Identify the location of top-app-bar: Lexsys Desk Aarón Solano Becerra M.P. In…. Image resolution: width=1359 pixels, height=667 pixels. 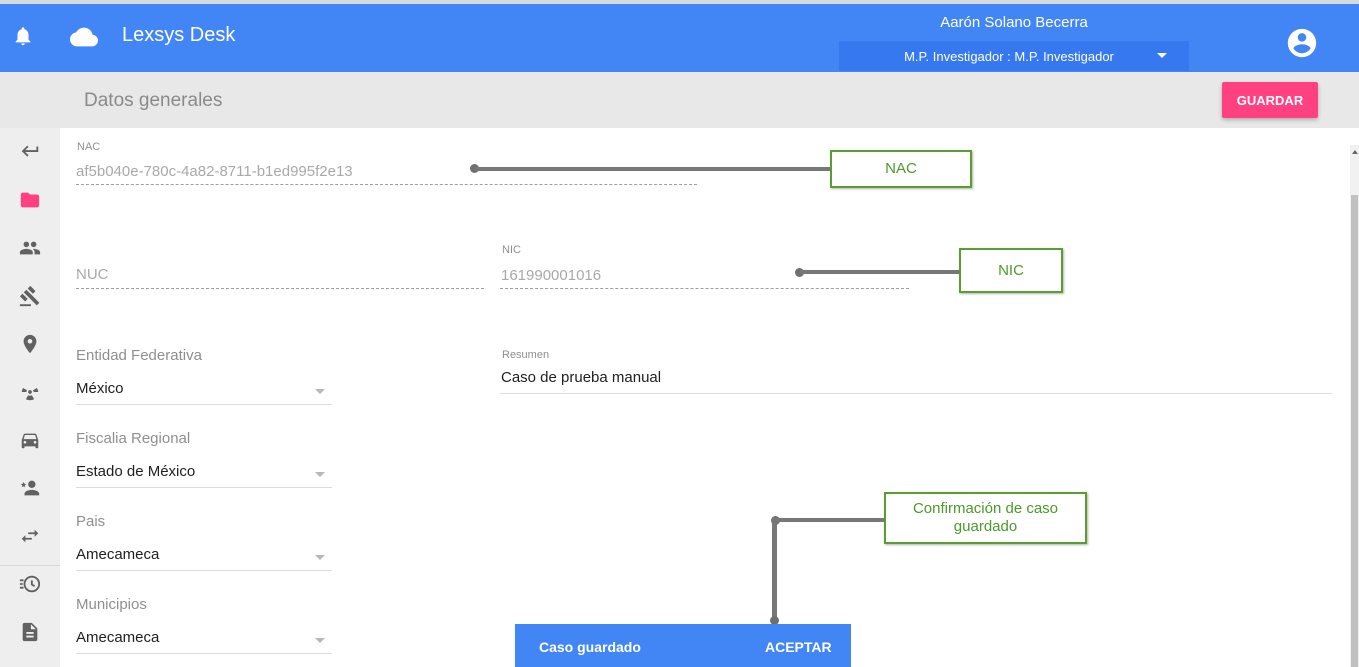
(679, 36).